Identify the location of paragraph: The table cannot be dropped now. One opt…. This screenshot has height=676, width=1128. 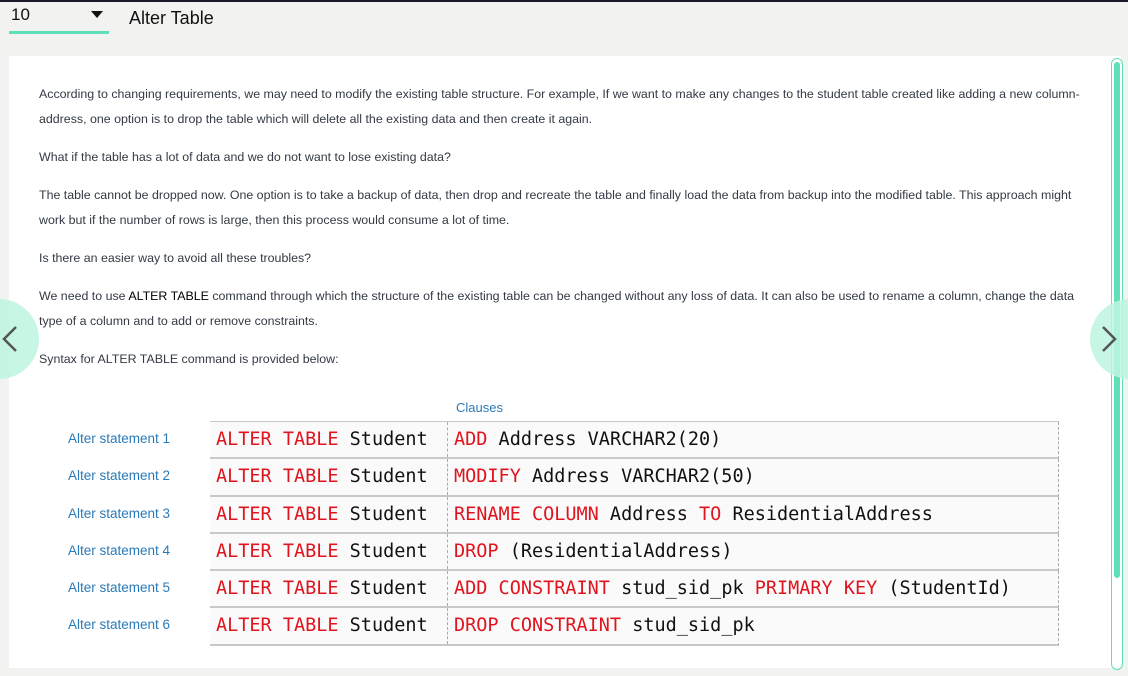
(555, 207).